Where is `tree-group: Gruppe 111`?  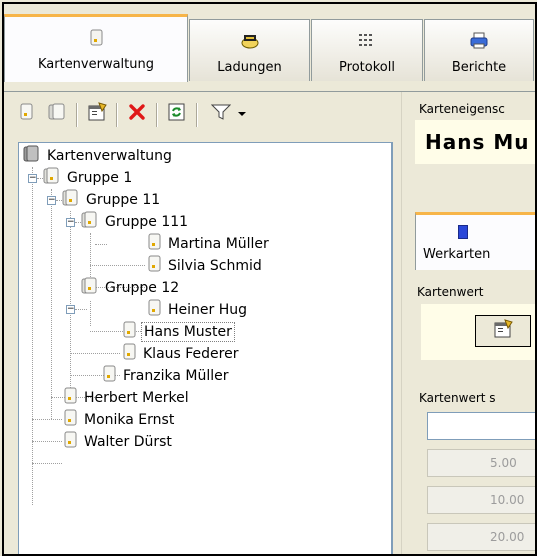 tree-group: Gruppe 111 is located at coordinates (135, 222).